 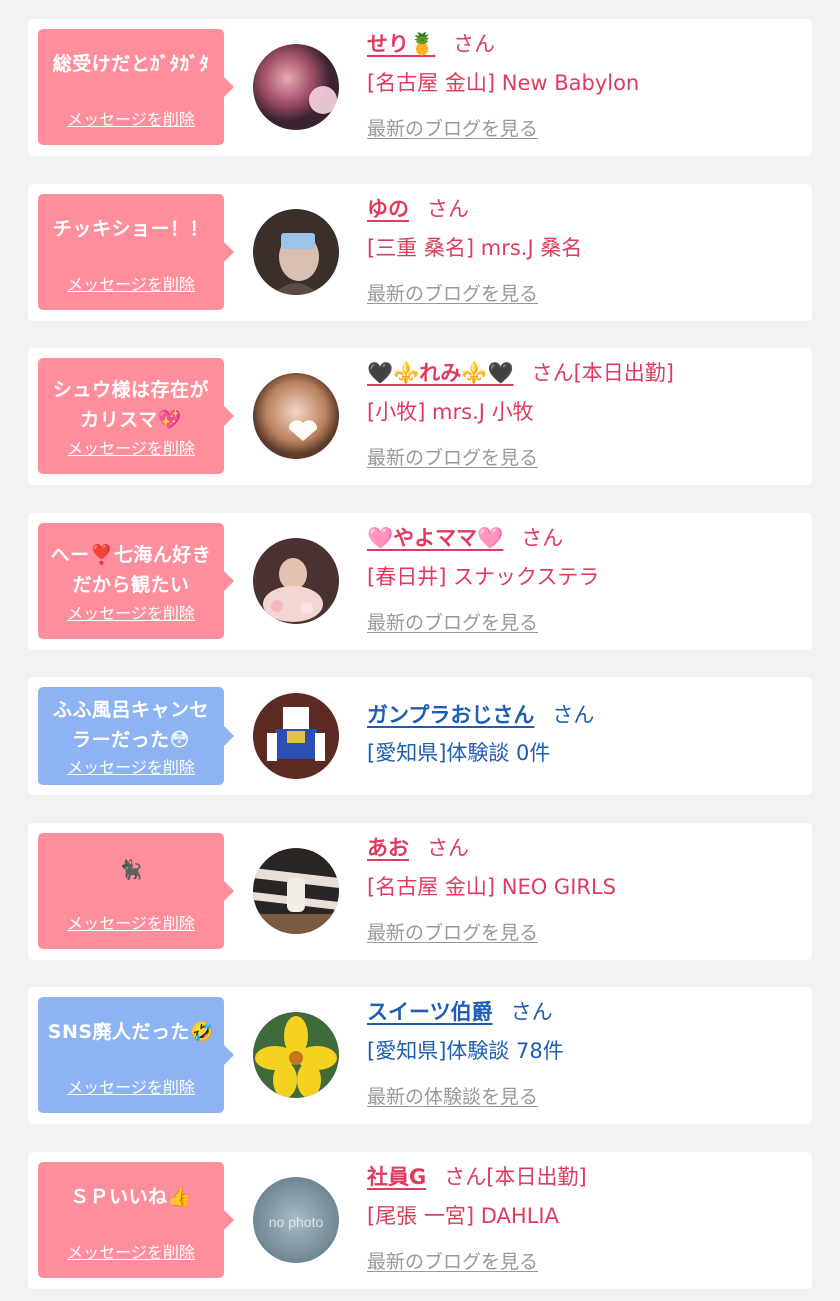 I want to click on message-bubble: ふふ風呂キャンセ ラーだった😳 メッセージを削除, so click(x=136, y=736).